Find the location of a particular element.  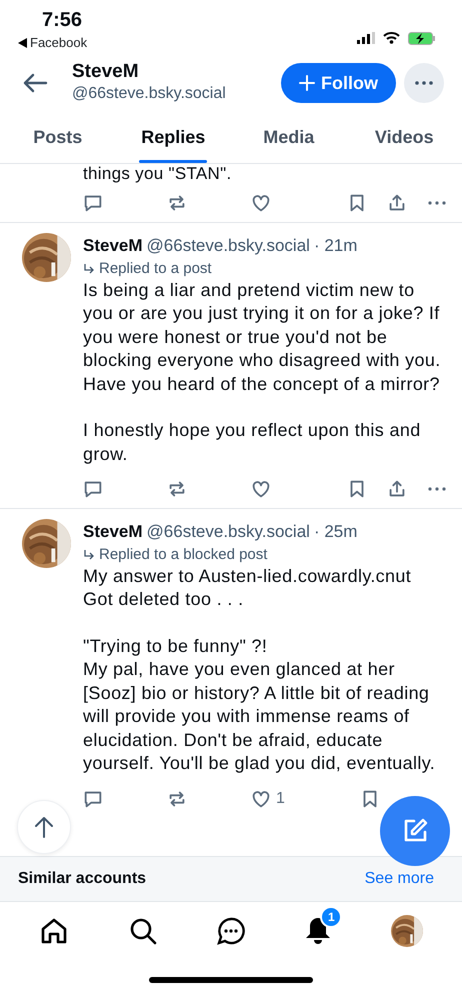

wifi-icon is located at coordinates (391, 38).